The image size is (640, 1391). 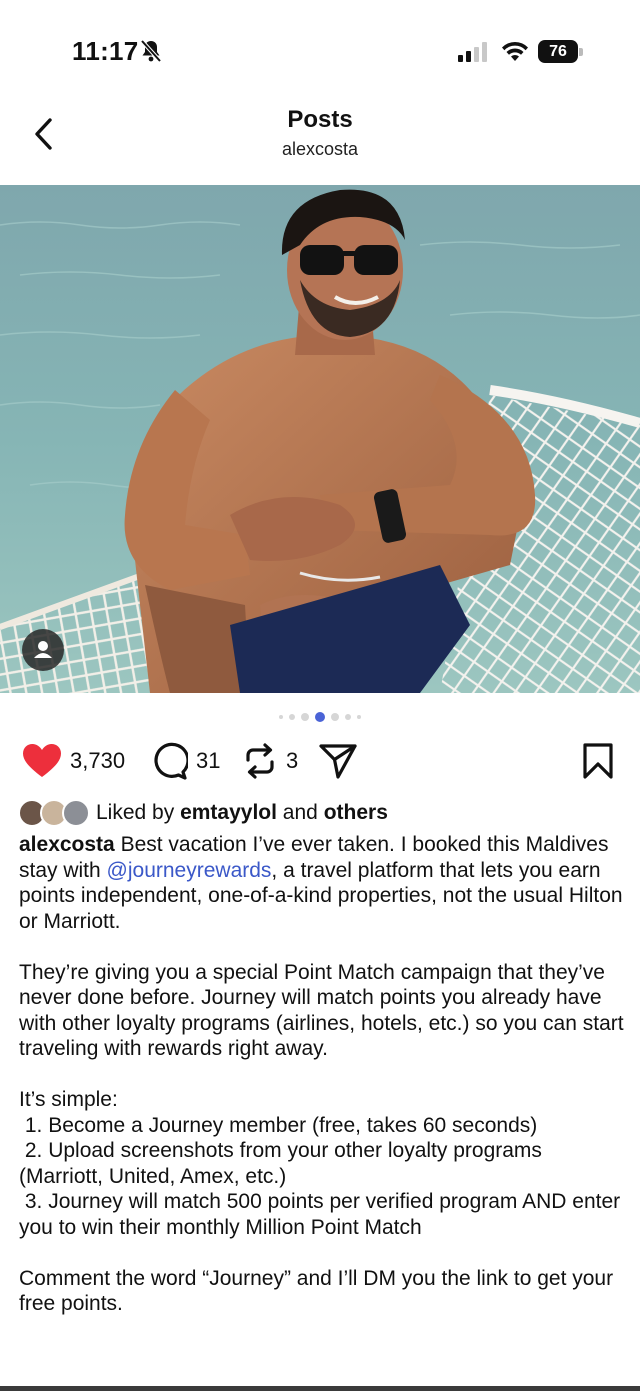 I want to click on battery-level: 76, so click(x=558, y=51).